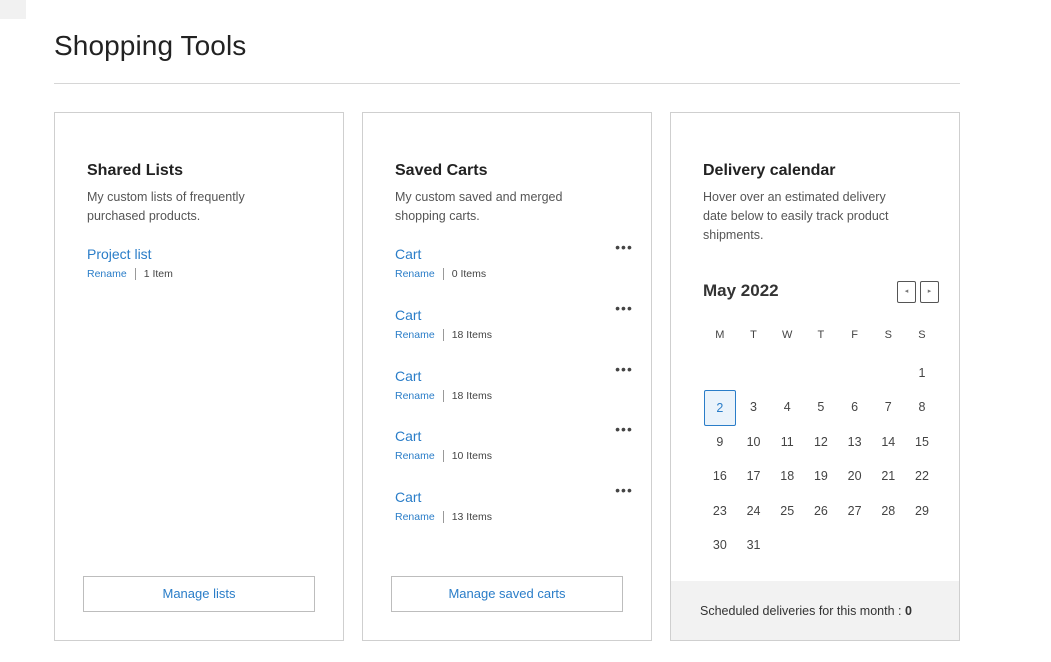  I want to click on calendar-day: 4, so click(787, 407).